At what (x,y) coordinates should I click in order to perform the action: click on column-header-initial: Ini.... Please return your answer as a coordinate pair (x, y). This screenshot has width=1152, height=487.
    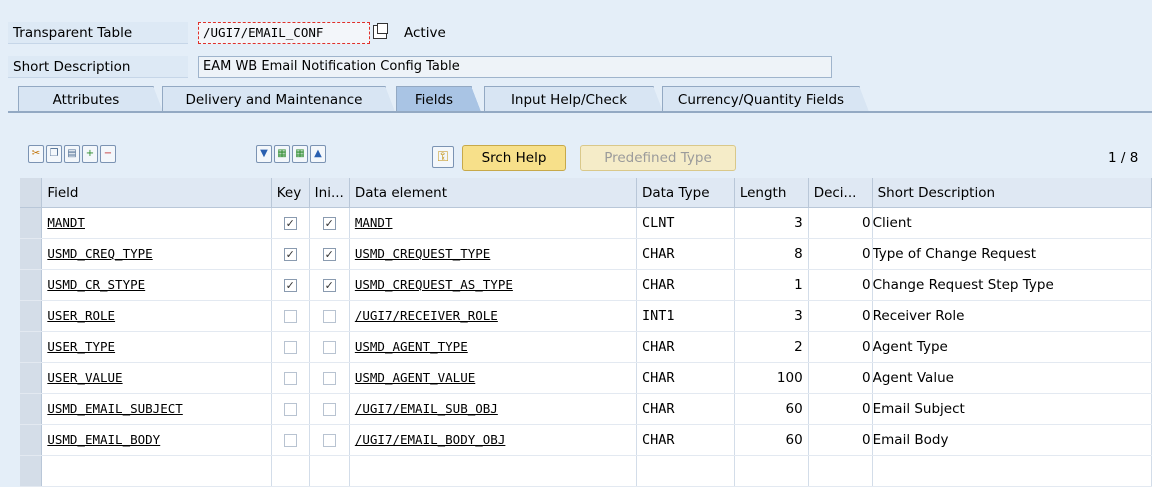
    Looking at the image, I should click on (329, 193).